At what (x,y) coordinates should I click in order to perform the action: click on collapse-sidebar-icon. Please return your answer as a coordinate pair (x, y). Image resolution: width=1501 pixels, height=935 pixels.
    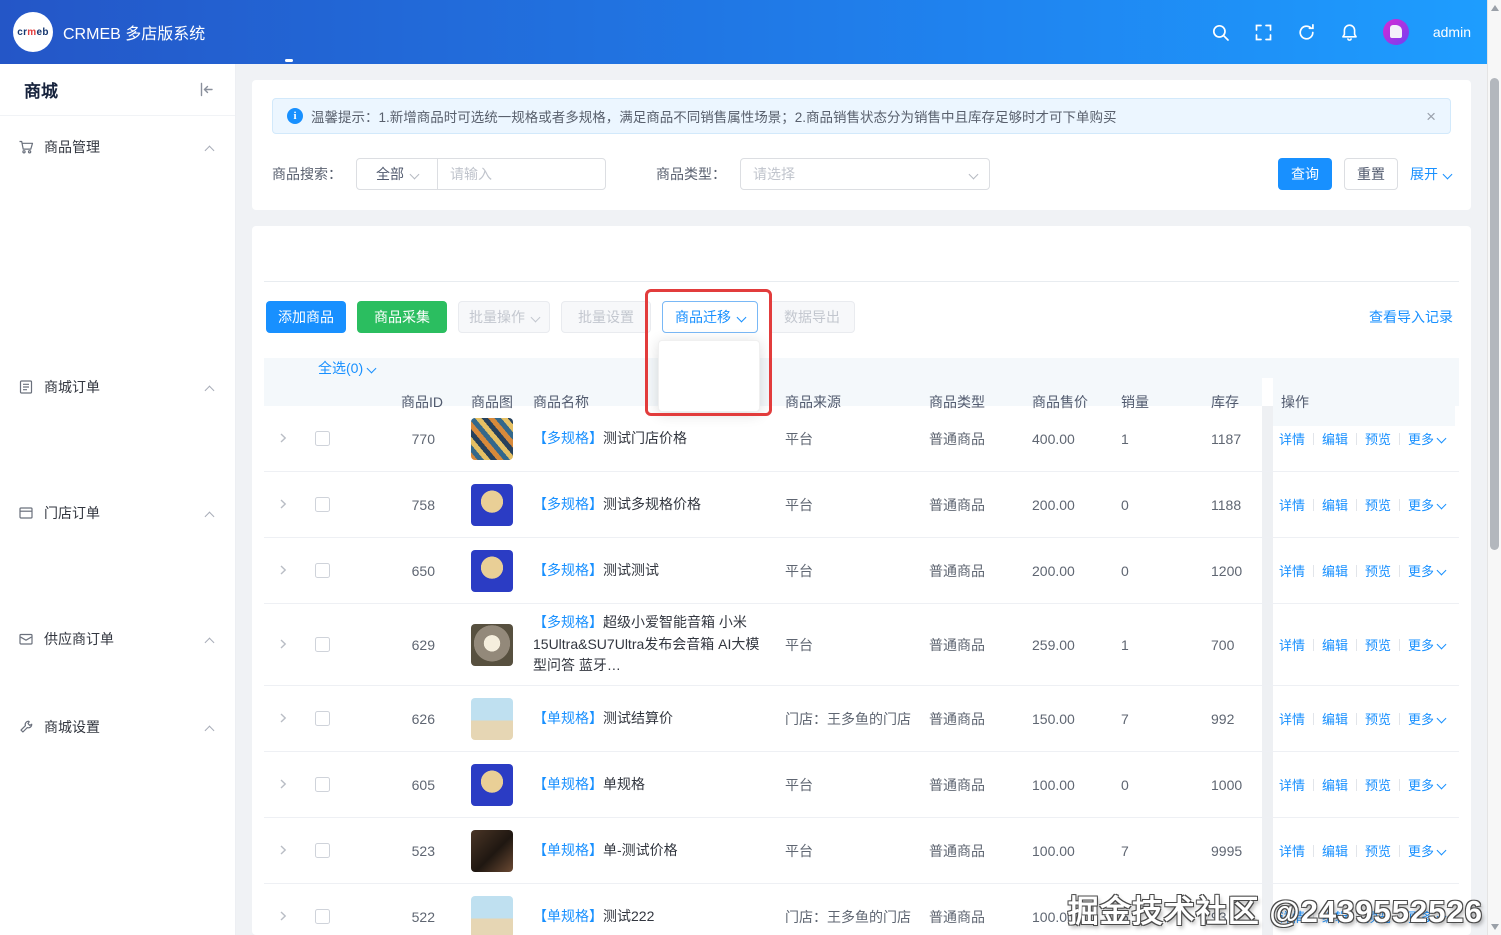
    Looking at the image, I should click on (206, 89).